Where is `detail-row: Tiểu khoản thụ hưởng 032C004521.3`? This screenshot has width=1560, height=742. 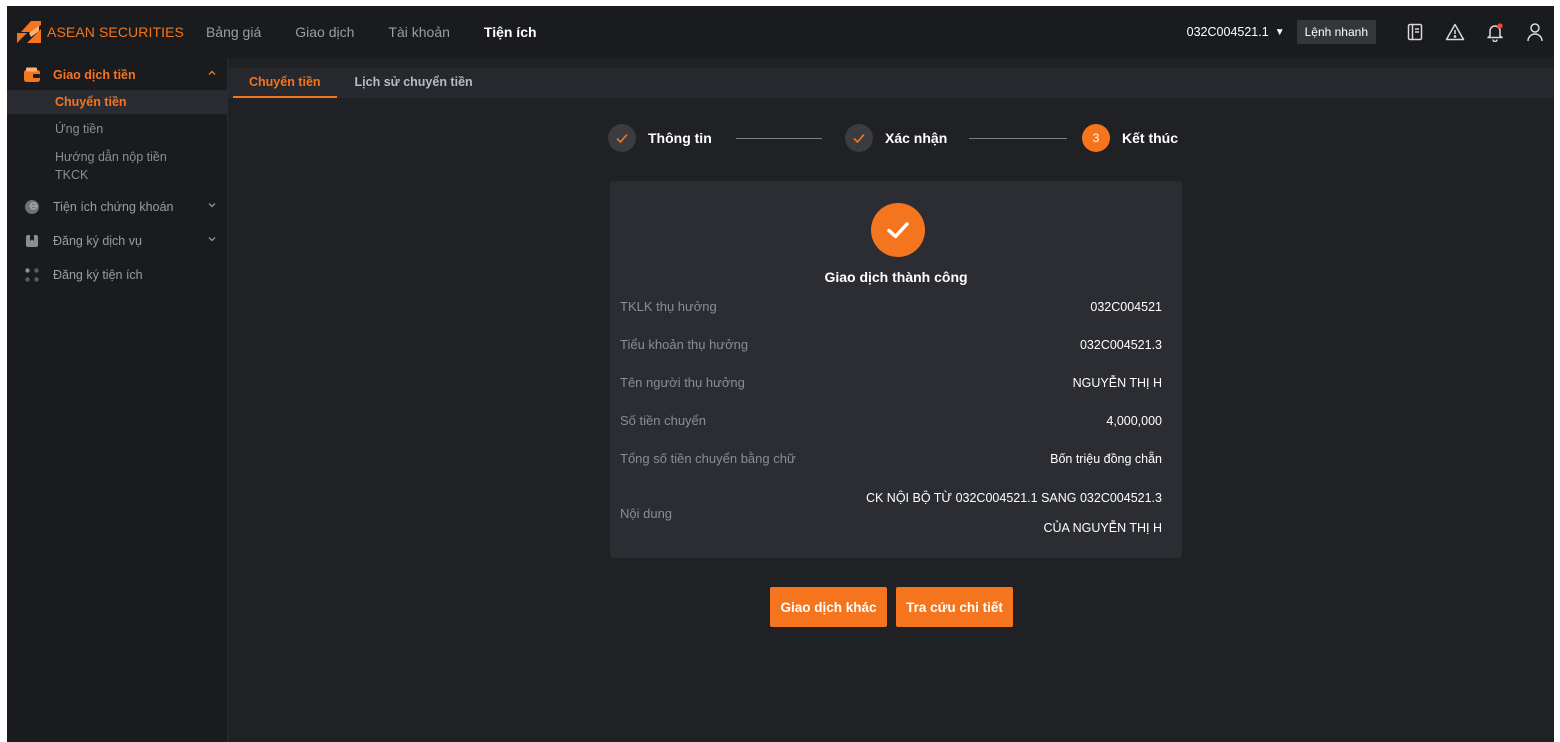
detail-row: Tiểu khoản thụ hưởng 032C004521.3 is located at coordinates (891, 344).